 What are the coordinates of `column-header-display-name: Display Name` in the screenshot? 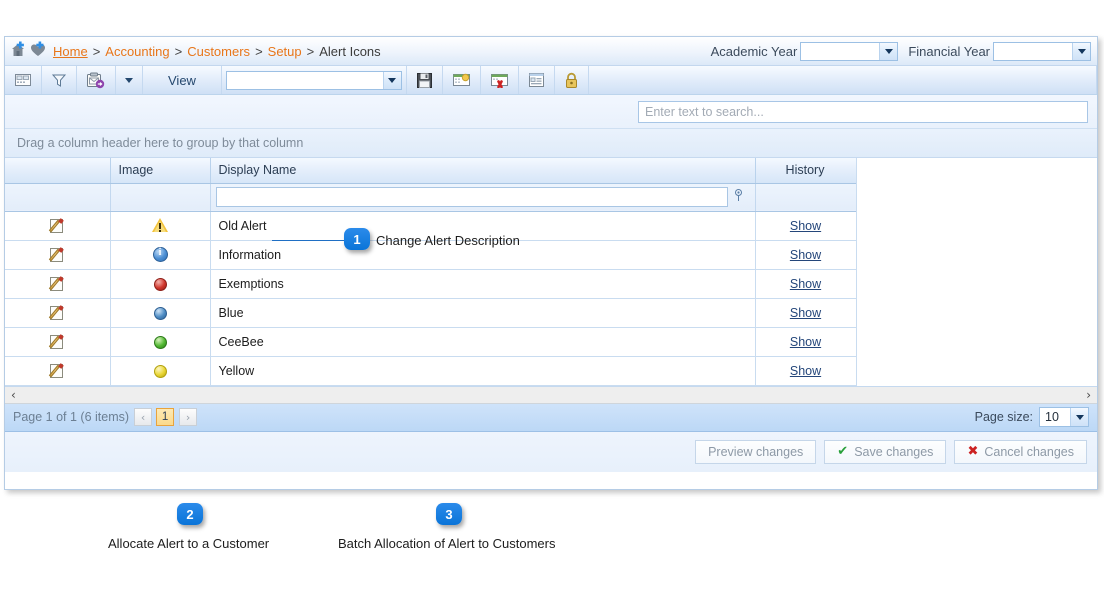 It's located at (483, 171).